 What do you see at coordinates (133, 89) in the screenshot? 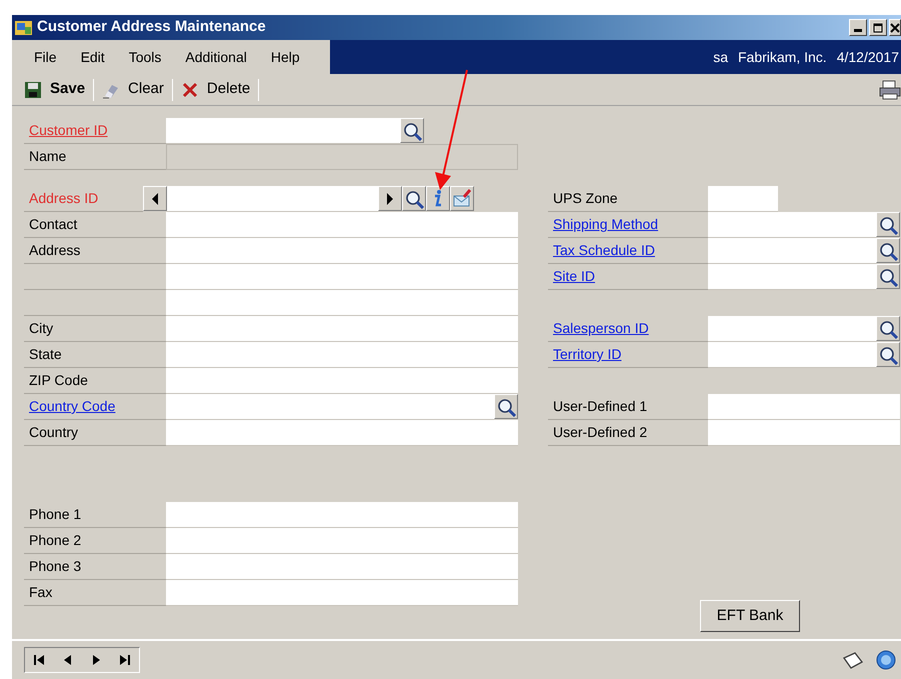
I see `clear-button: Clear` at bounding box center [133, 89].